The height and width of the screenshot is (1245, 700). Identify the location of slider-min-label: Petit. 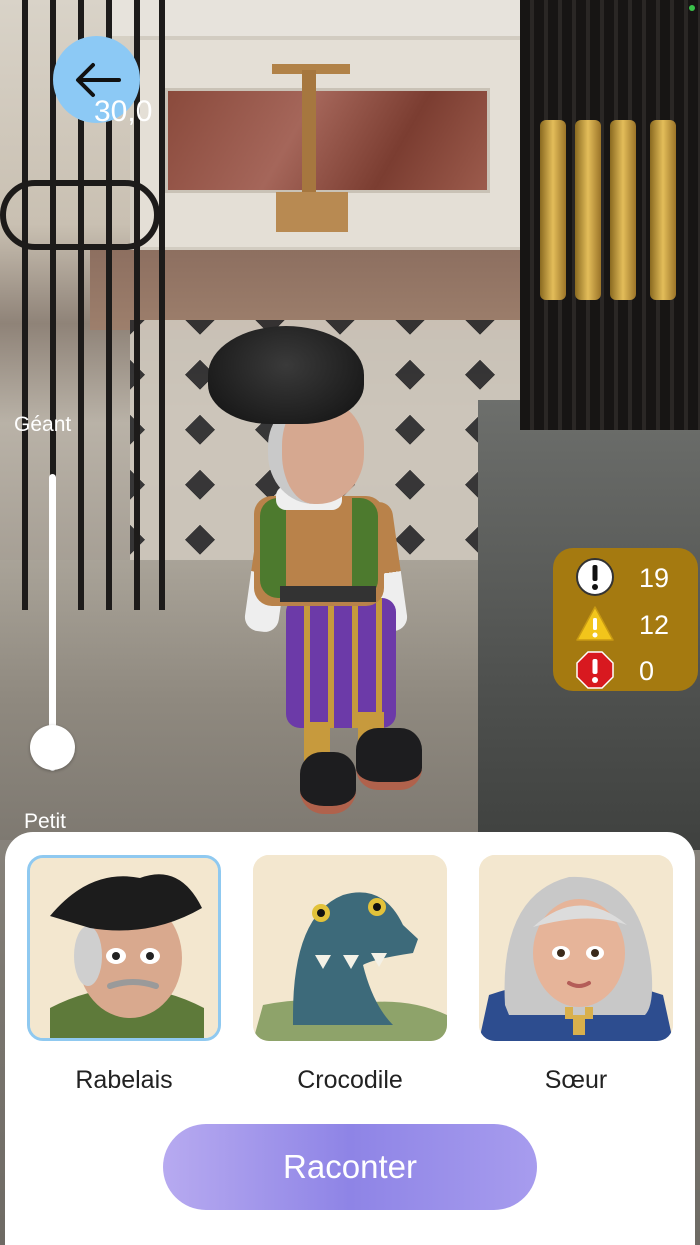
(45, 821).